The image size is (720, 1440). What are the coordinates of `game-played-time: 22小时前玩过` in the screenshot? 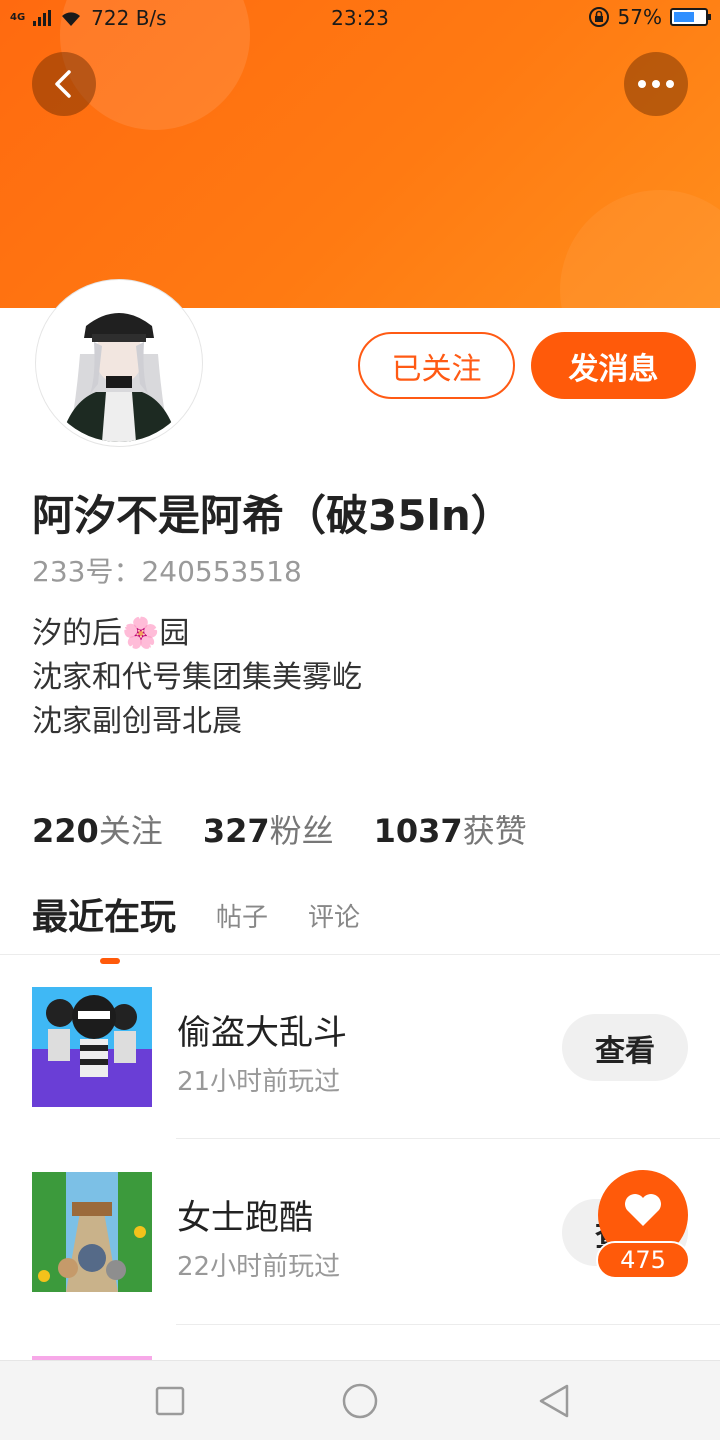 It's located at (259, 1267).